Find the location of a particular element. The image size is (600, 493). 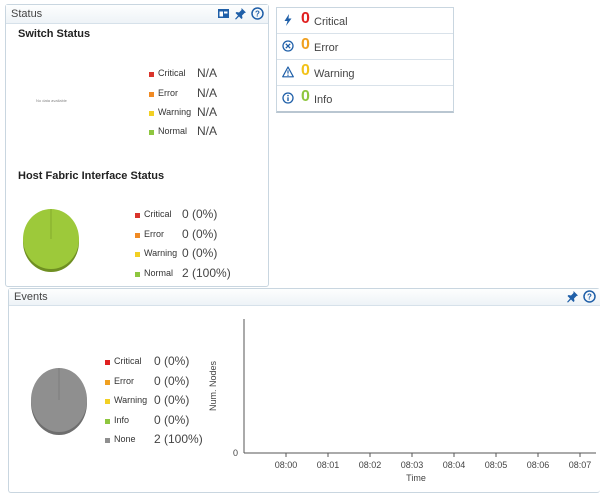

x-tick-label: 08:06 is located at coordinates (538, 465).